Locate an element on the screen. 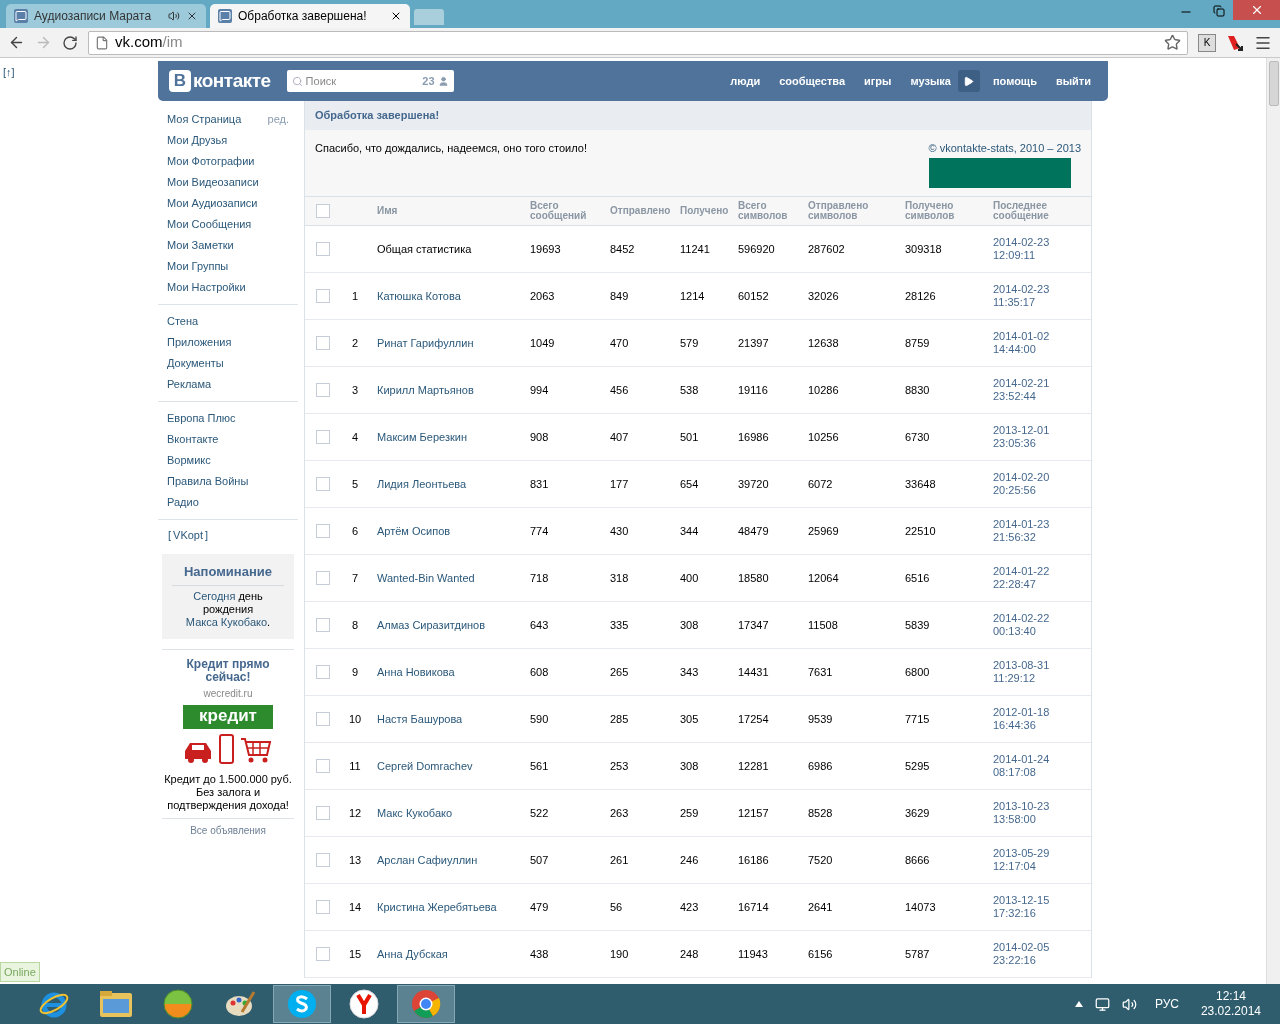 The image size is (1280, 1024). reload-icon is located at coordinates (70, 42).